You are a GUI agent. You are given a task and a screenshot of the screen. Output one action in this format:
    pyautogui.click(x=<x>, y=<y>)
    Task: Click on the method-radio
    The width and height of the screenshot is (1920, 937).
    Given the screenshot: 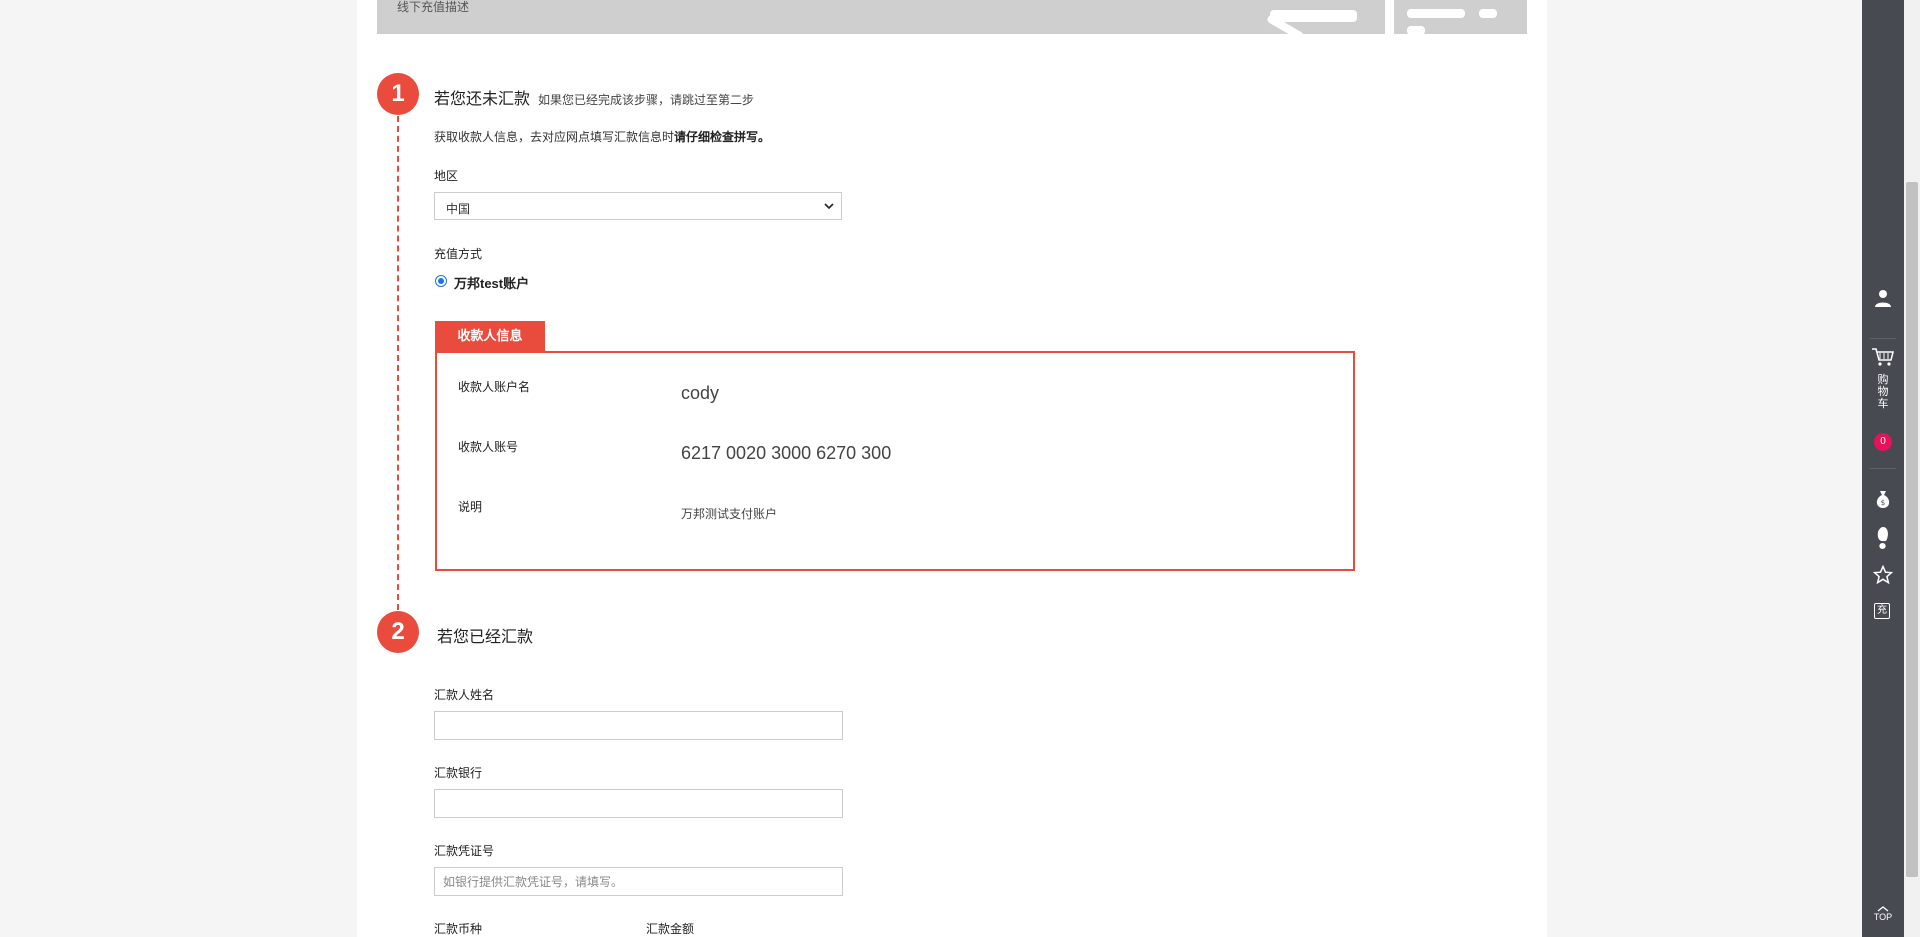 What is the action you would take?
    pyautogui.click(x=441, y=281)
    